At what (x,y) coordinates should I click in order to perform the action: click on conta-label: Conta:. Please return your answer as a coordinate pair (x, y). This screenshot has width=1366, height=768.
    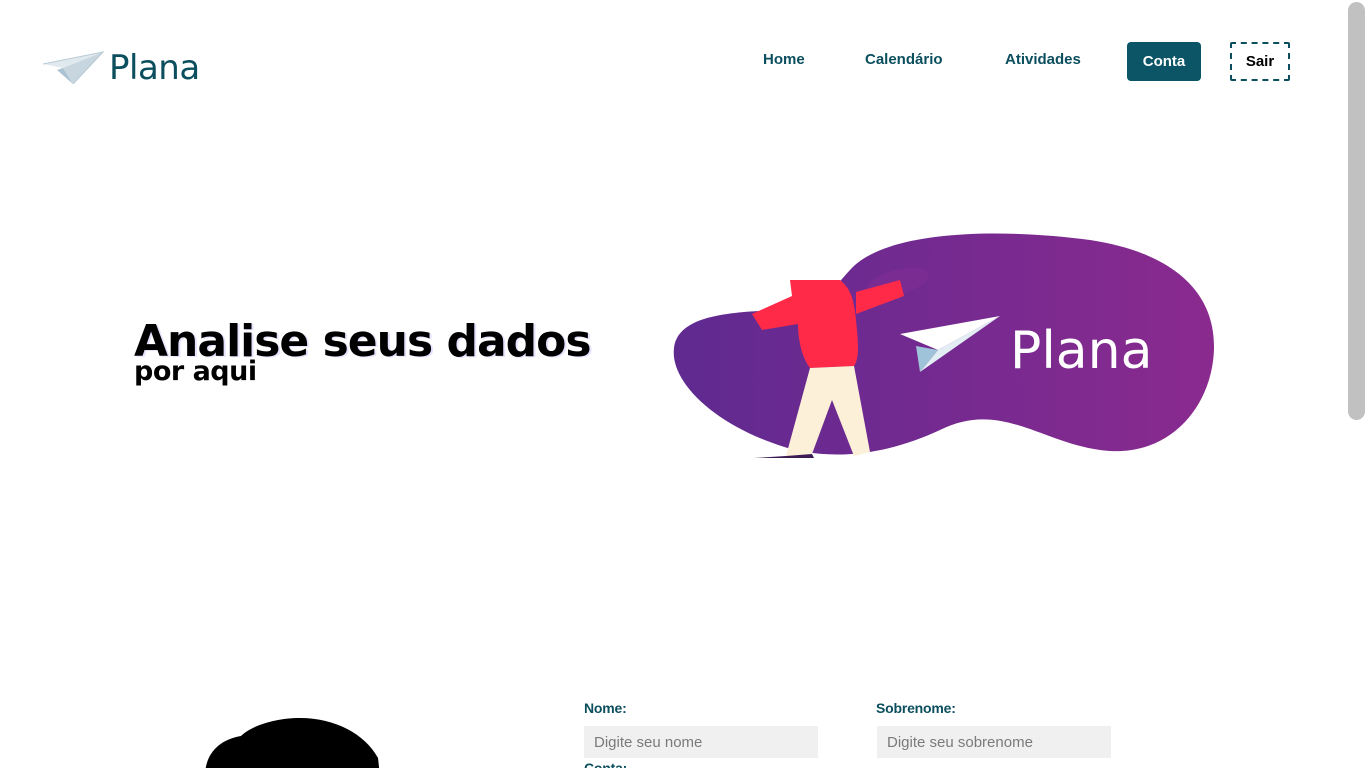
    Looking at the image, I should click on (606, 764).